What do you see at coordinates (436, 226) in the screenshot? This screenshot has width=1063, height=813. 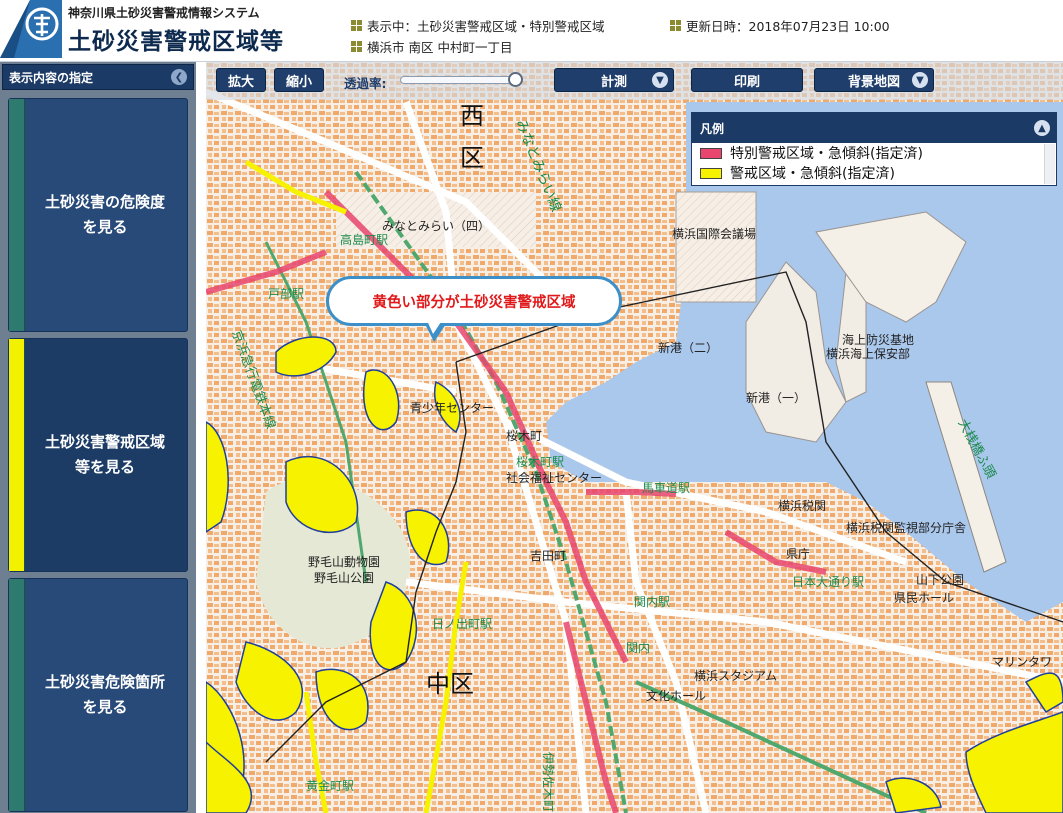 I see `map-label-minatomirai: みなとみらい（四）` at bounding box center [436, 226].